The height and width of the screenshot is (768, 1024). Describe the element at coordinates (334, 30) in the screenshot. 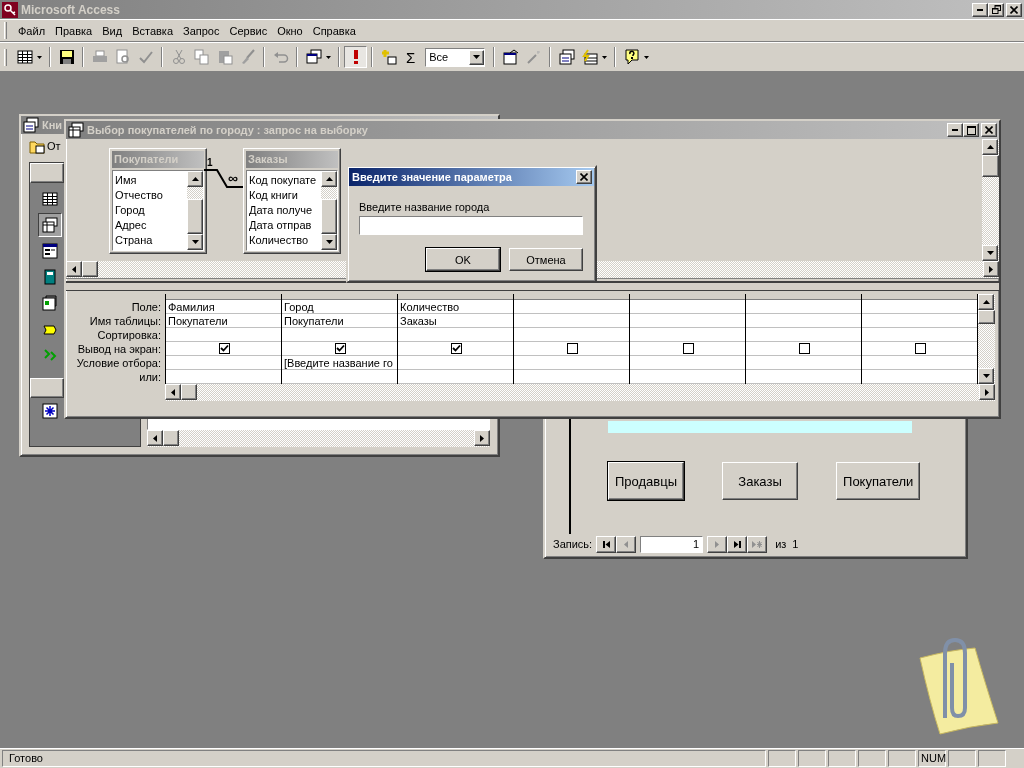

I see `menu-item: Справка` at that location.